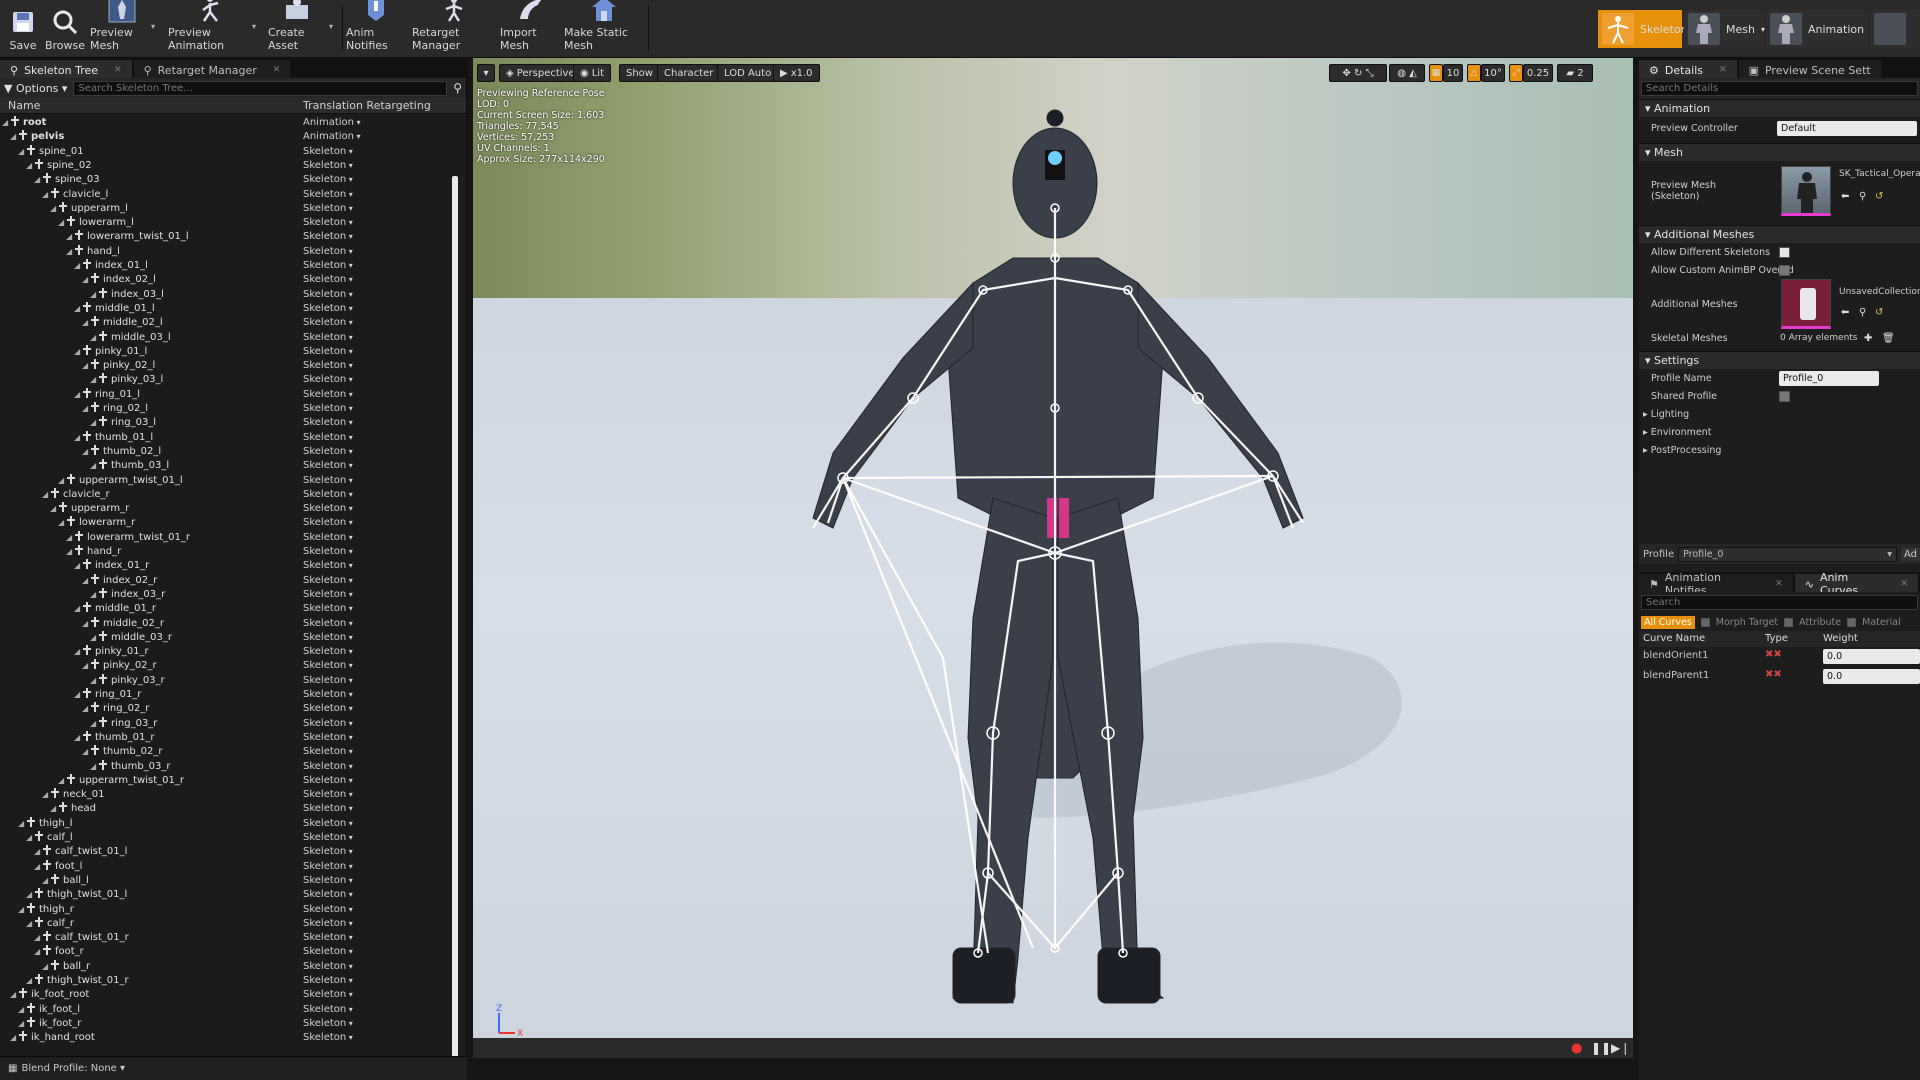 This screenshot has width=1920, height=1080. Describe the element at coordinates (1779, 360) in the screenshot. I see `settings-section-header: ▾ Settings` at that location.